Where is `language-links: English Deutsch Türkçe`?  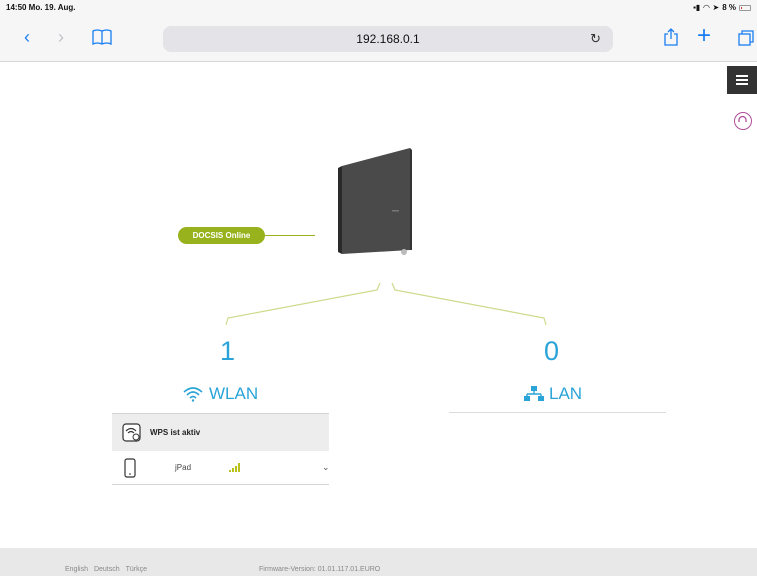
language-links: English Deutsch Türkçe is located at coordinates (106, 569).